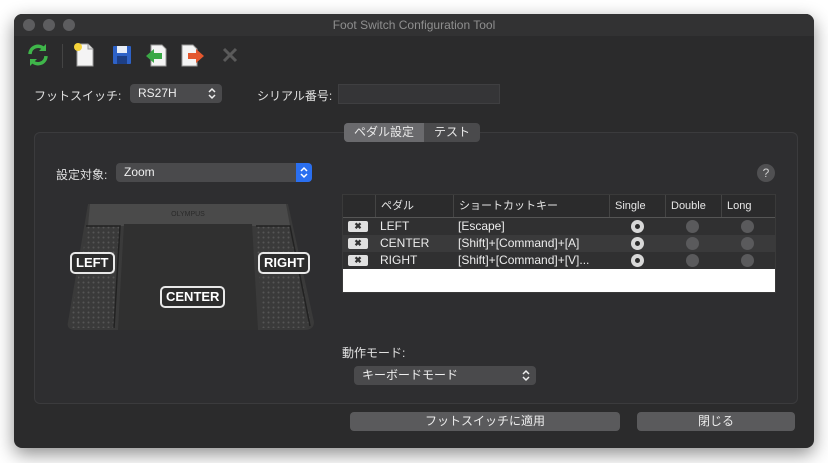  I want to click on foot-pedal-image: OLYMPUS LEFT RIGHT CENTER, so click(191, 267).